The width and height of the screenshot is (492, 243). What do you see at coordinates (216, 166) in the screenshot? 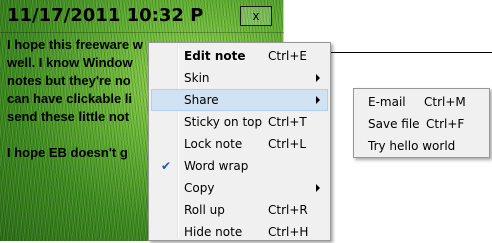
I see `menu-item-label: Word wrap` at bounding box center [216, 166].